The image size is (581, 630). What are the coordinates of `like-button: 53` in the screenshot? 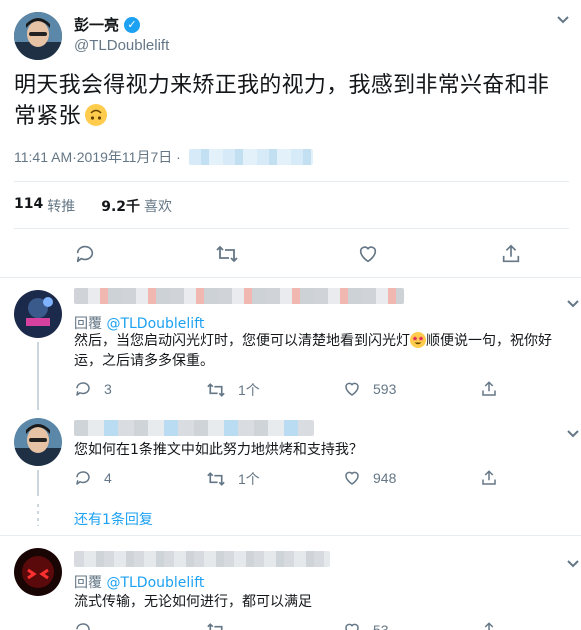 It's located at (366, 625).